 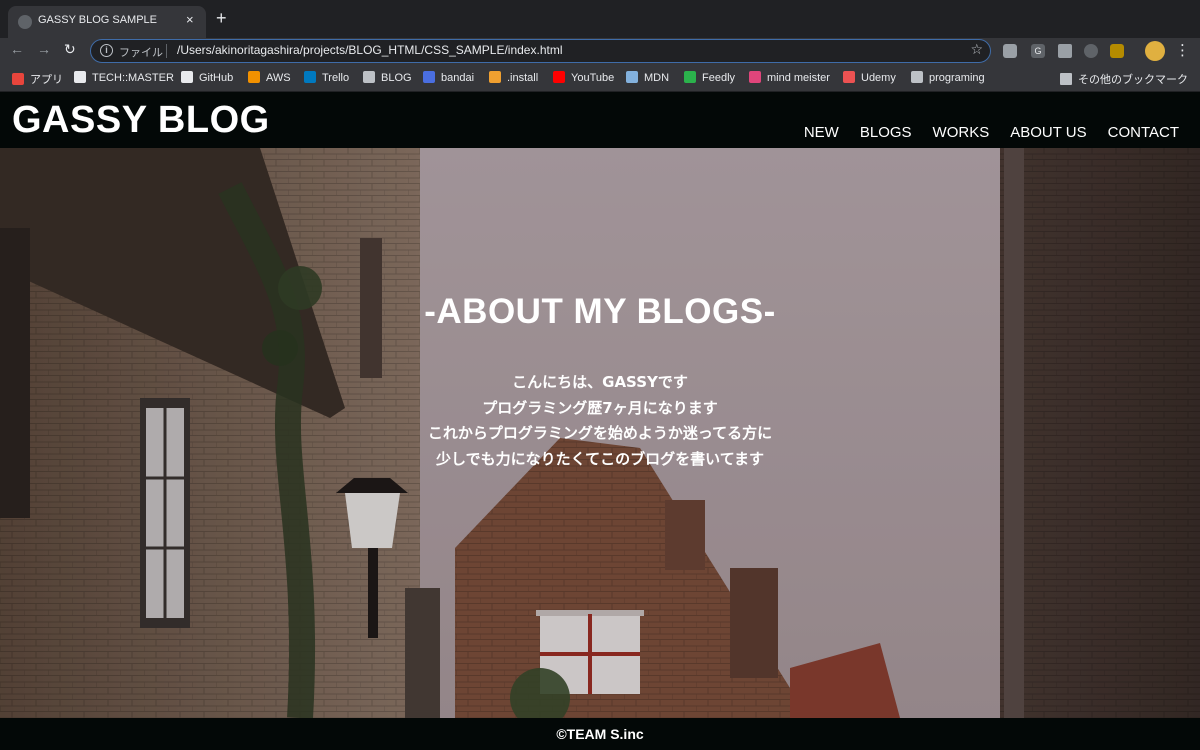 I want to click on scheme-label: ファイル, so click(x=141, y=53).